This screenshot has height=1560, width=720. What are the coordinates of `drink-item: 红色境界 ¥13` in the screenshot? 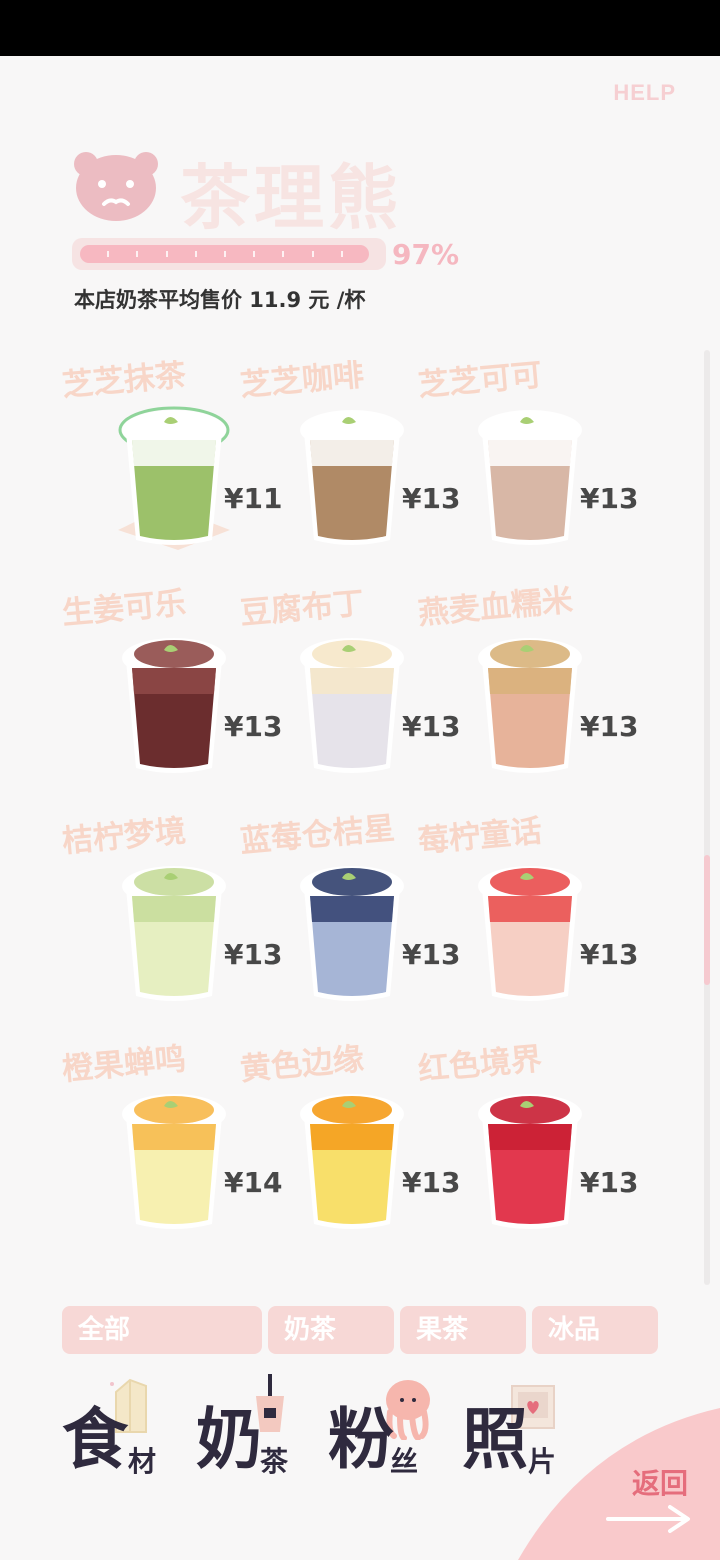 It's located at (524, 1145).